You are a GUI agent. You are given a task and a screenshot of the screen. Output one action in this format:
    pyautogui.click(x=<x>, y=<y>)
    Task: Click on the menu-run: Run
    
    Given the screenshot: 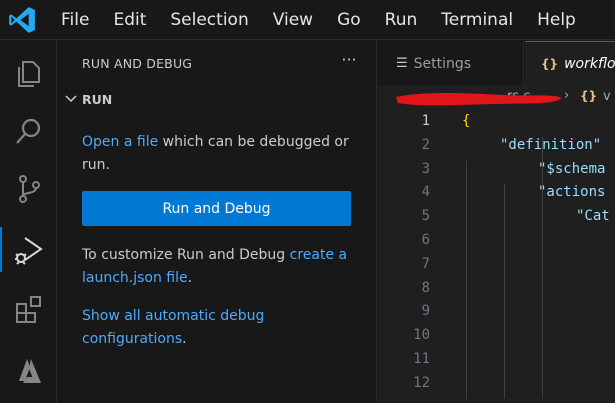 What is the action you would take?
    pyautogui.click(x=401, y=20)
    